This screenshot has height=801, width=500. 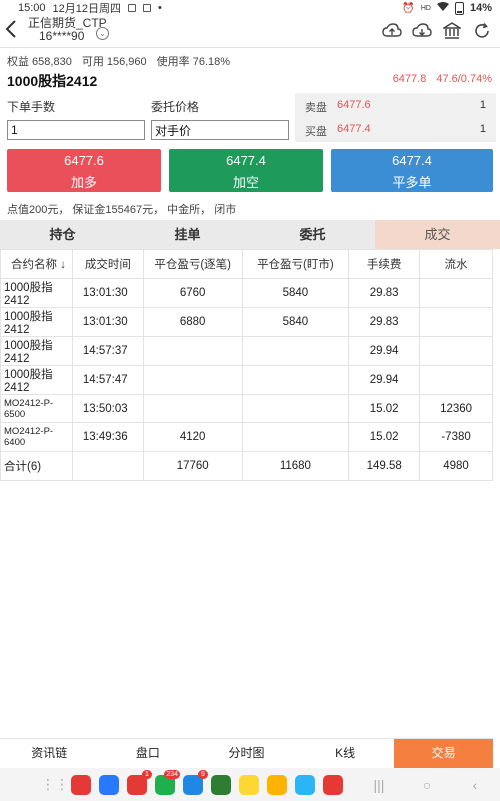 What do you see at coordinates (305, 784) in the screenshot?
I see `app-9-icon` at bounding box center [305, 784].